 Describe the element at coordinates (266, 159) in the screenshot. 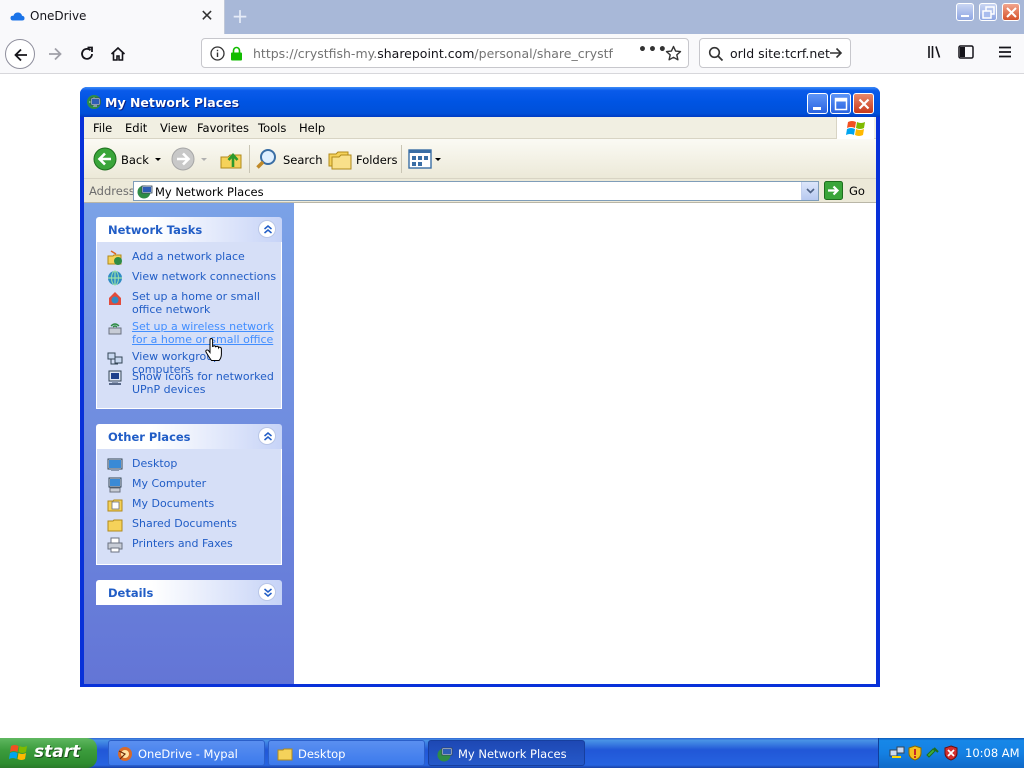

I see `search-magnifier-icon` at that location.